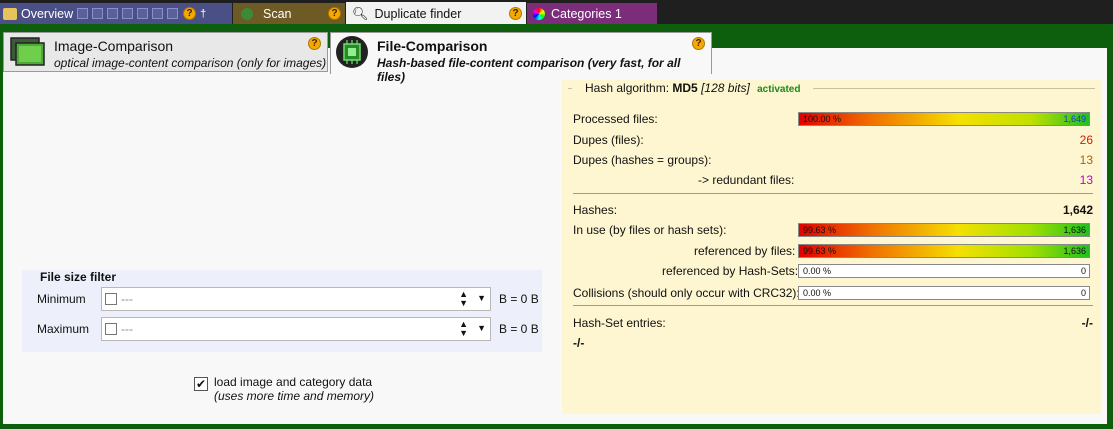 The height and width of the screenshot is (429, 1113). Describe the element at coordinates (247, 13) in the screenshot. I see `scan-icon` at that location.